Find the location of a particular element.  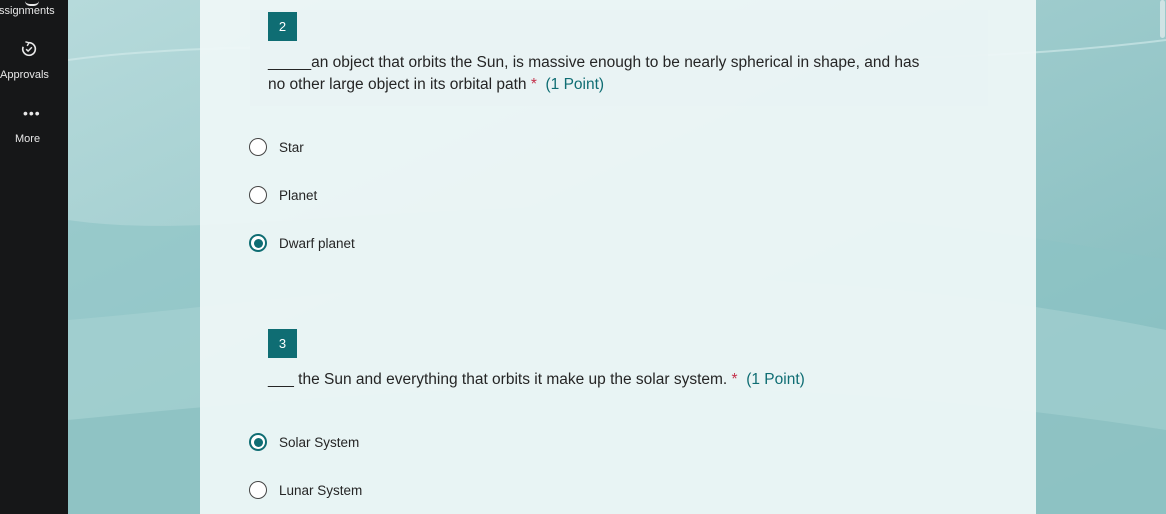

nav-assignments: ssignments is located at coordinates (33, 10).